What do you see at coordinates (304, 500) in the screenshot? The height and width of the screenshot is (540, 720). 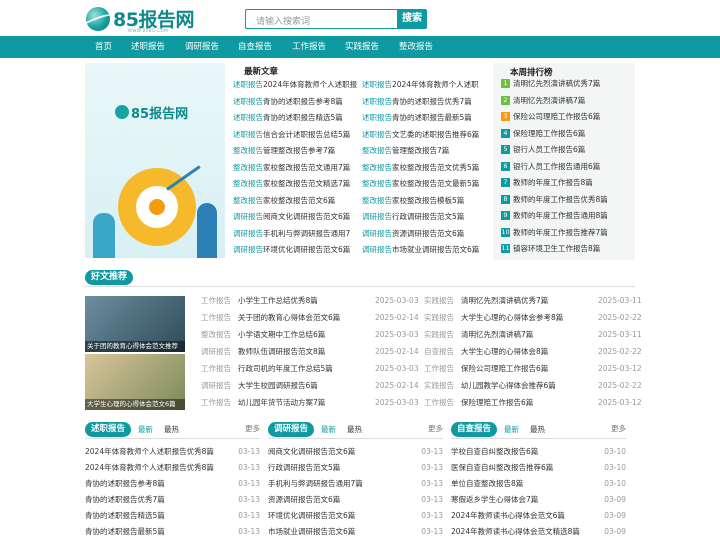 I see `panel-item-title: 资源调研报告范文6篇` at bounding box center [304, 500].